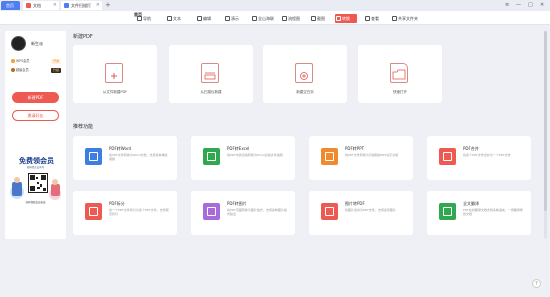 Image resolution: width=550 pixels, height=297 pixels. I want to click on toolbar-flow-label: 流程图, so click(294, 18).